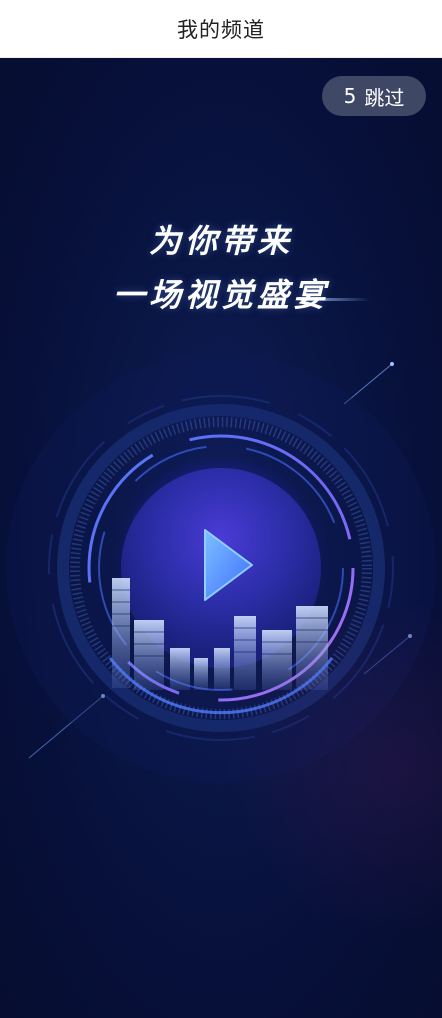 The width and height of the screenshot is (442, 1018). I want to click on skip-countdown: 5, so click(350, 96).